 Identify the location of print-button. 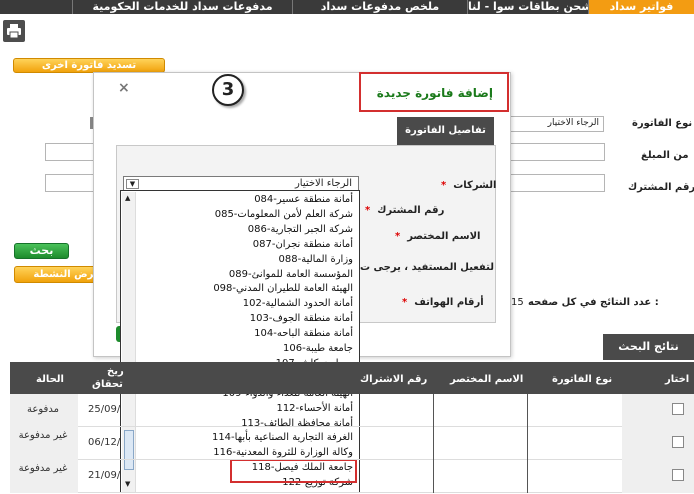
(14, 31).